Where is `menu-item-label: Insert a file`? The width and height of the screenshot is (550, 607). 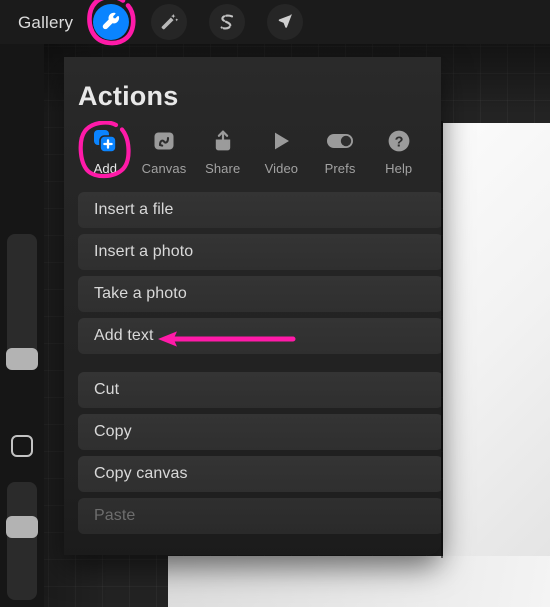 menu-item-label: Insert a file is located at coordinates (134, 209).